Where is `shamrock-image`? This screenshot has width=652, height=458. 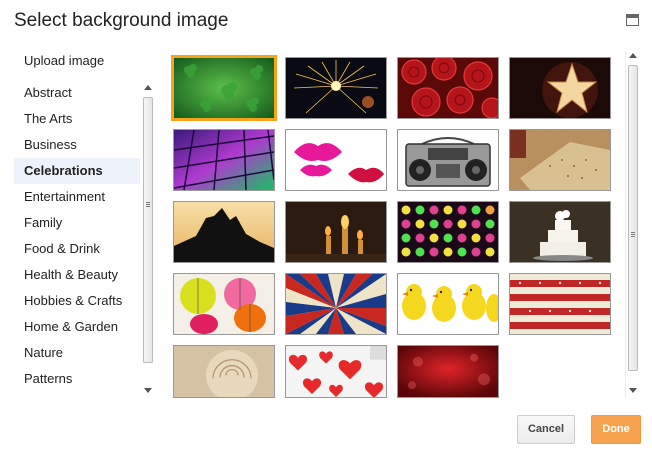 shamrock-image is located at coordinates (224, 88).